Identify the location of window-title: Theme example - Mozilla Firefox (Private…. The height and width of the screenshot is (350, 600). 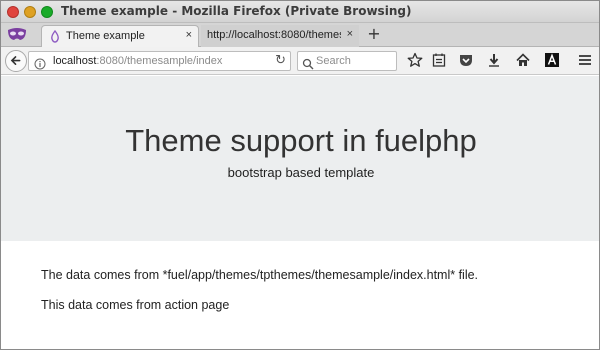
(236, 11).